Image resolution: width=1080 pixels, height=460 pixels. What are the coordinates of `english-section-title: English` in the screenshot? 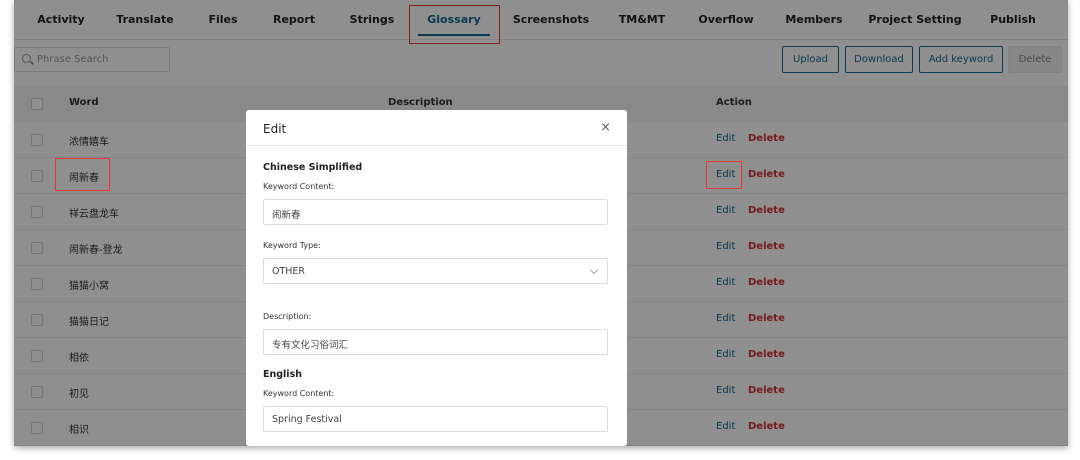 It's located at (282, 374).